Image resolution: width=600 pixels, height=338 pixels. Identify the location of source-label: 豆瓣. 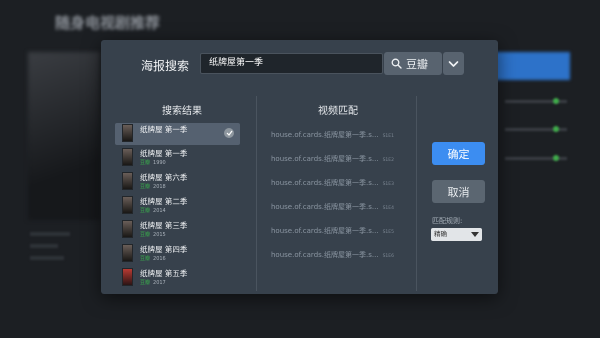
(417, 64).